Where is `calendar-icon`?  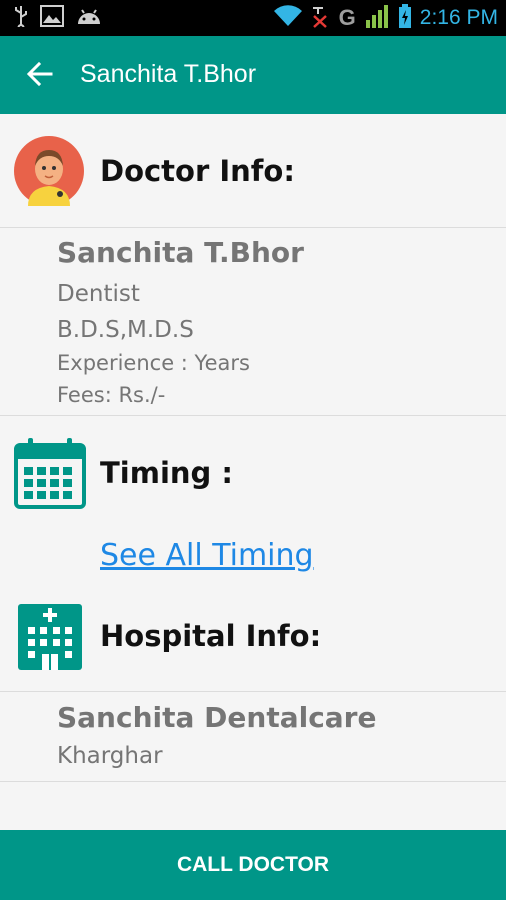 calendar-icon is located at coordinates (50, 473).